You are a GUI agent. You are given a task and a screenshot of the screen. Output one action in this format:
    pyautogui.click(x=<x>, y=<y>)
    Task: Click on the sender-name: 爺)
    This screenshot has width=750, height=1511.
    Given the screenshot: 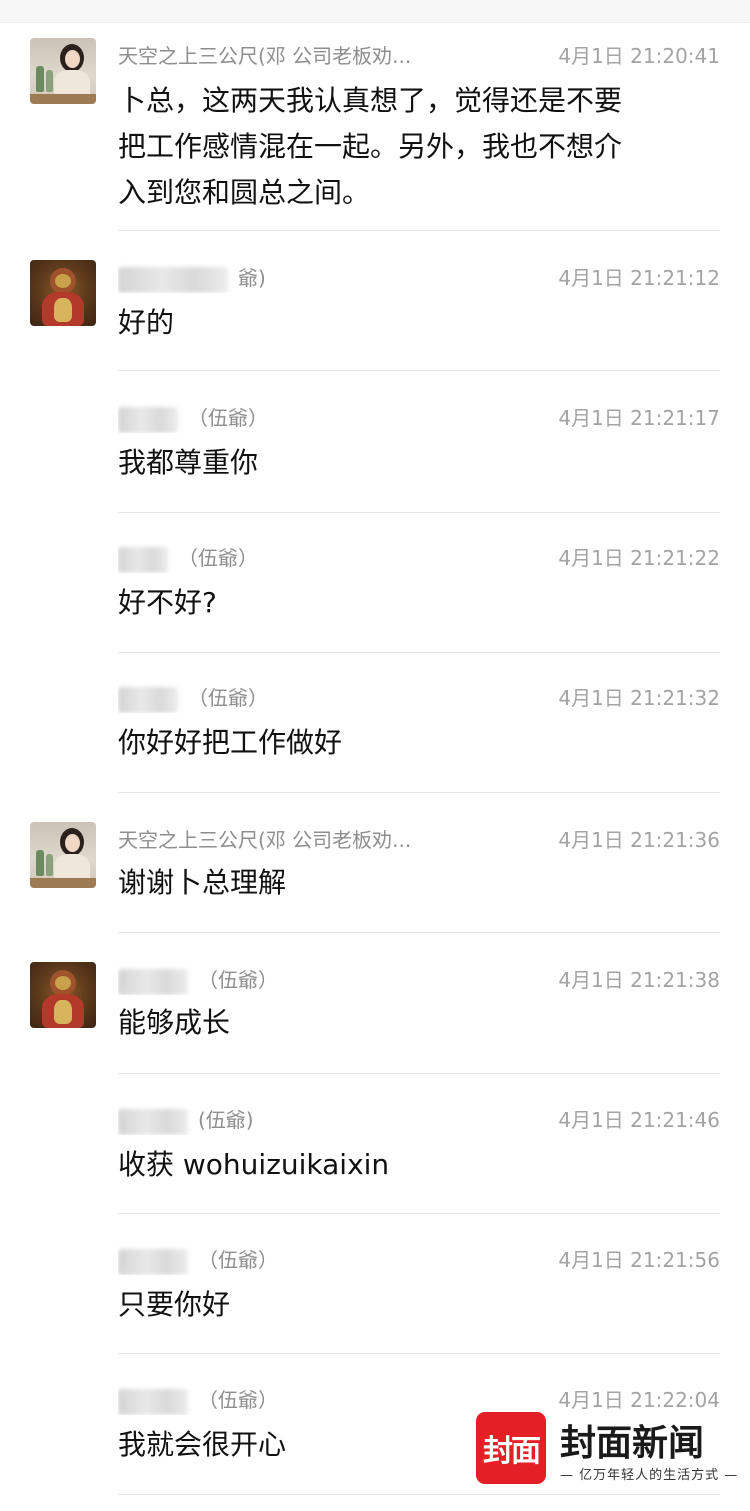 What is the action you would take?
    pyautogui.click(x=192, y=277)
    